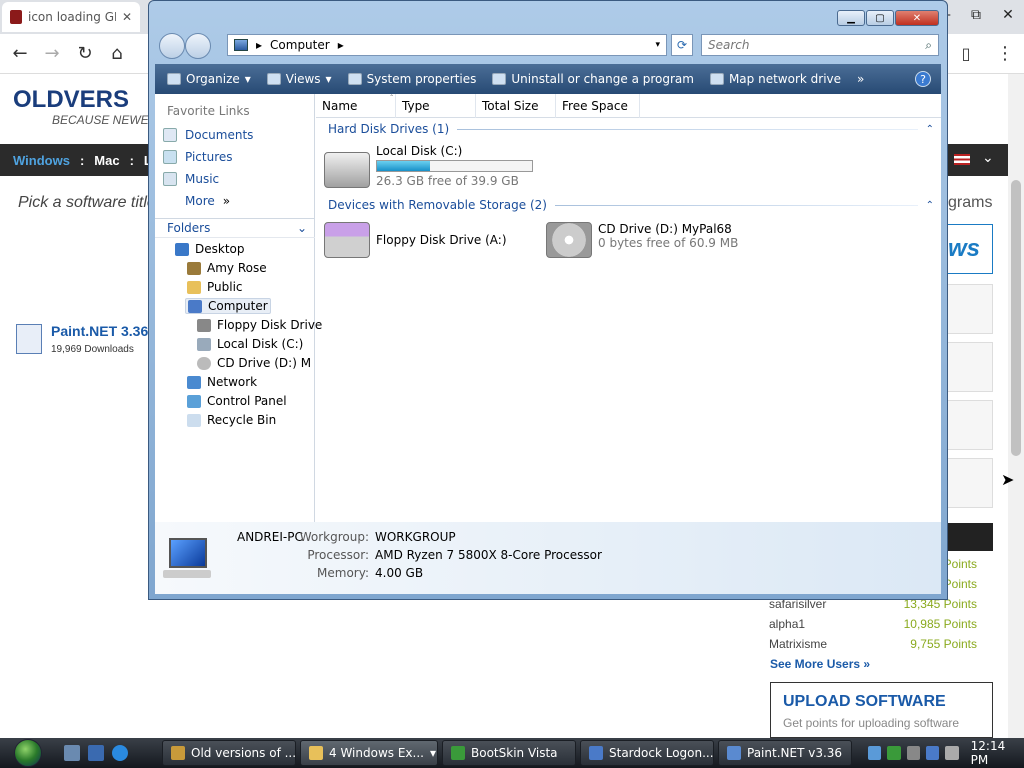  I want to click on tree-item-public: Public, so click(215, 287).